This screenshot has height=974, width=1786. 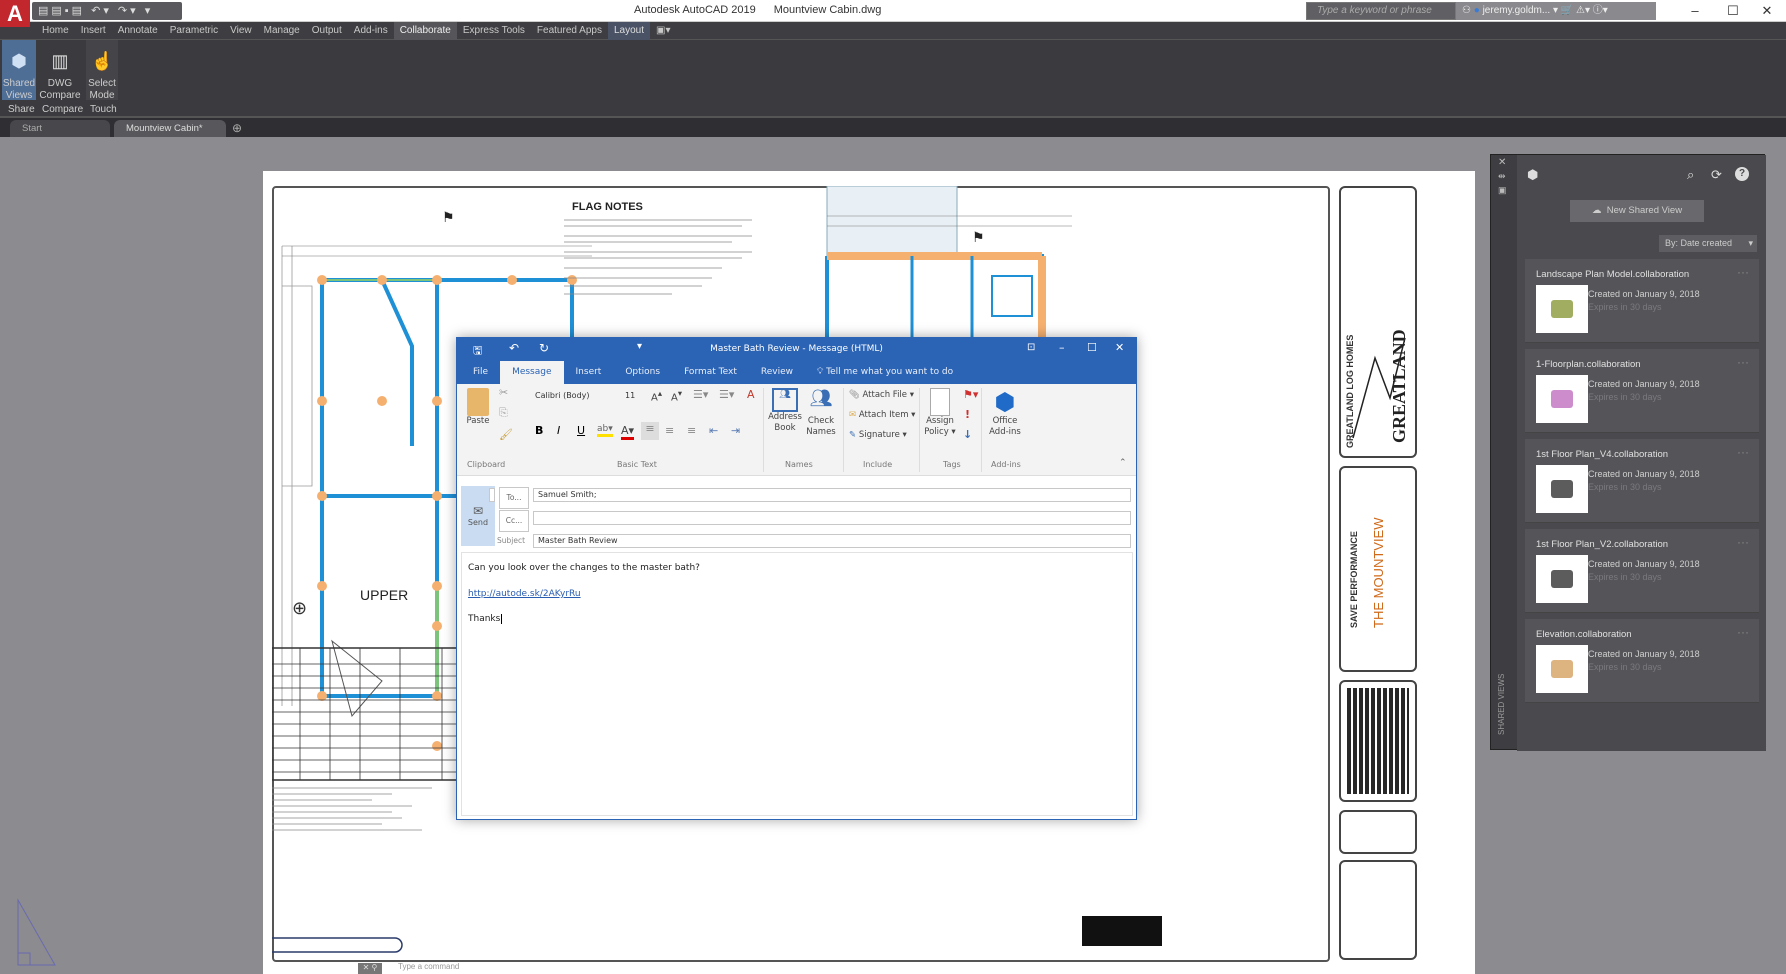 I want to click on doc-tab-start: Start, so click(x=60, y=128).